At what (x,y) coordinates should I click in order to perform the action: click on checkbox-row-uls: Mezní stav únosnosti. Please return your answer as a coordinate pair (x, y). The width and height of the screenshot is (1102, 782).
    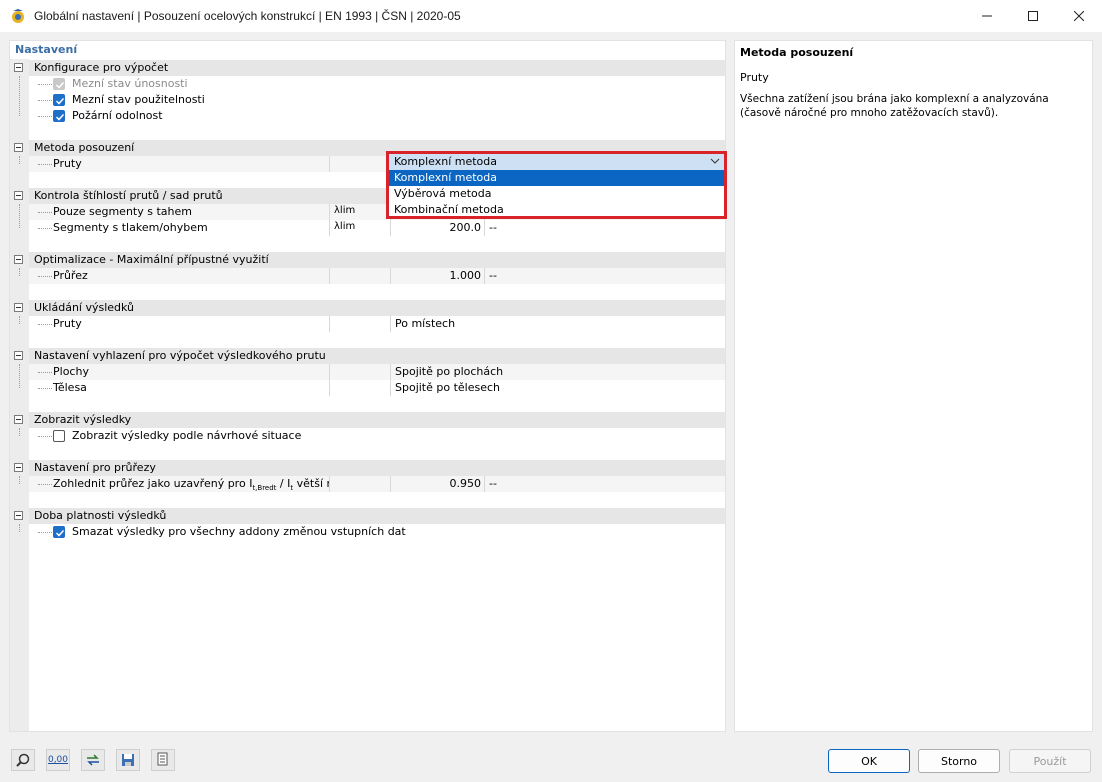
    Looking at the image, I should click on (377, 84).